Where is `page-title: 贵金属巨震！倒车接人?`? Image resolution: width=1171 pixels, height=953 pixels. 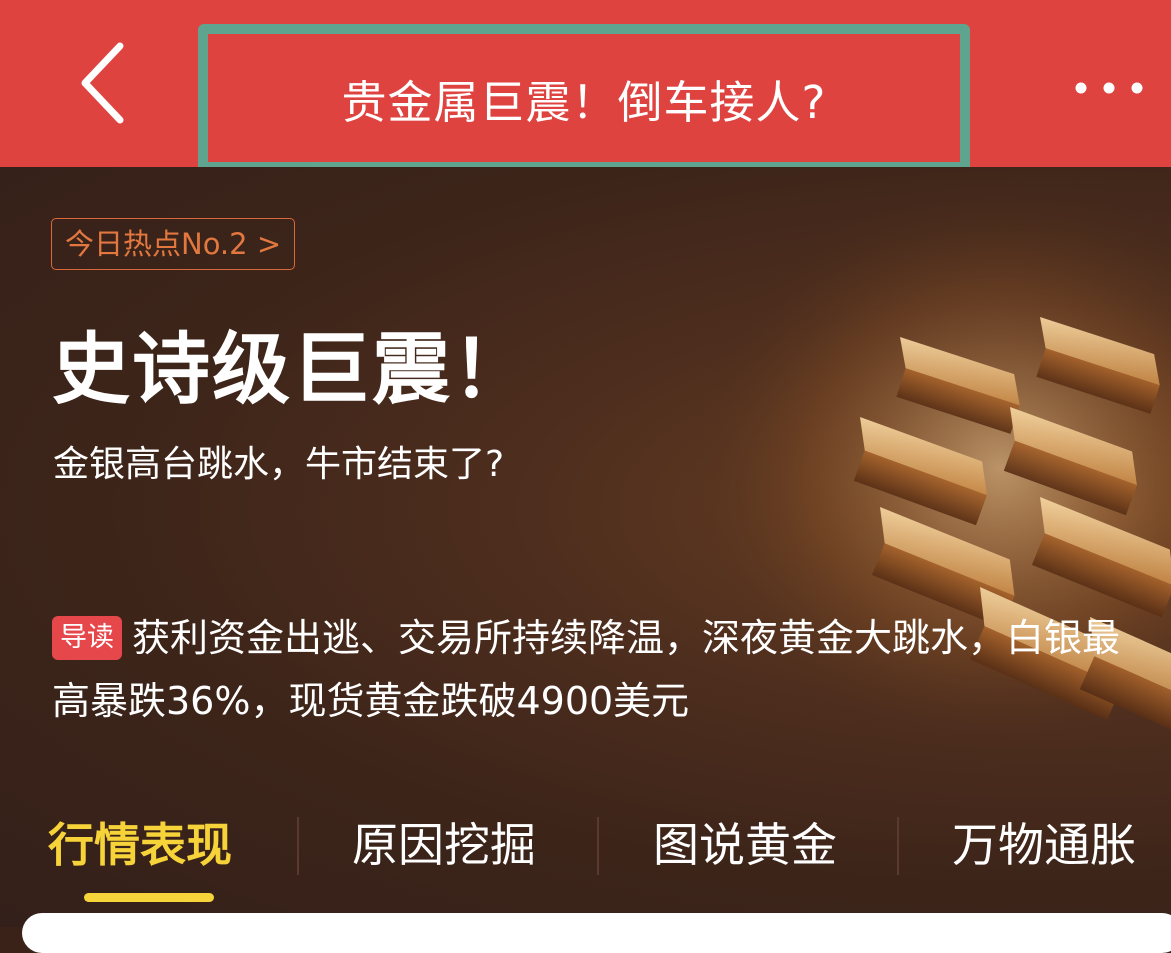
page-title: 贵金属巨震！倒车接人? is located at coordinates (584, 98).